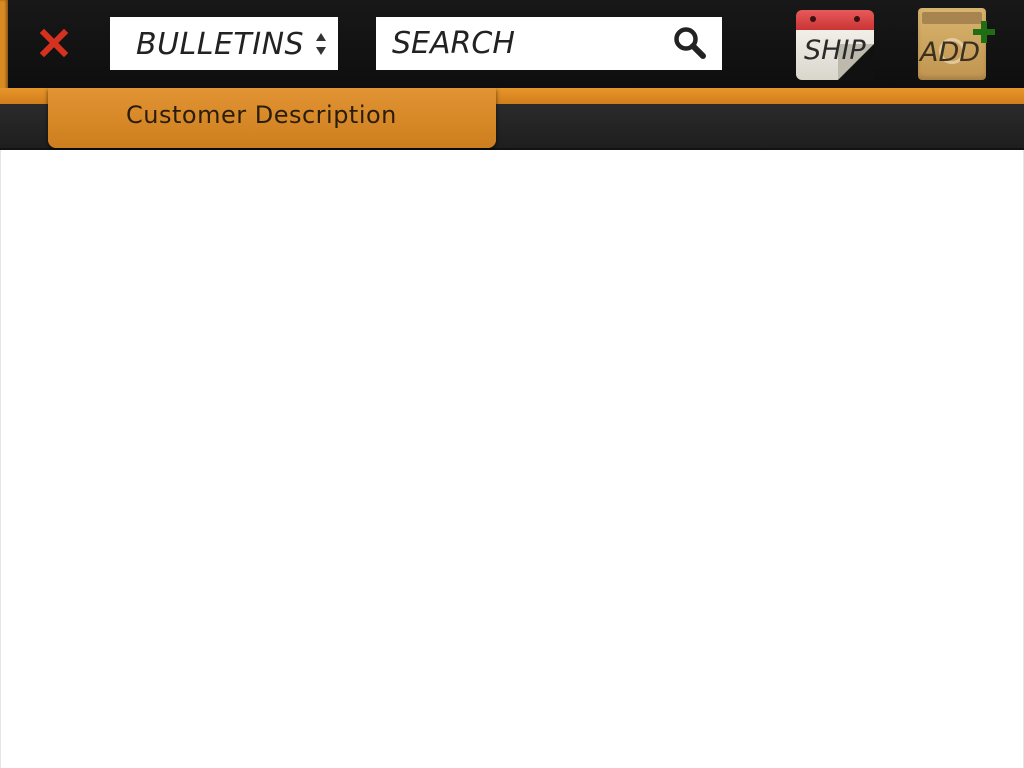 This screenshot has width=1024, height=768. I want to click on search-input, so click(527, 43).